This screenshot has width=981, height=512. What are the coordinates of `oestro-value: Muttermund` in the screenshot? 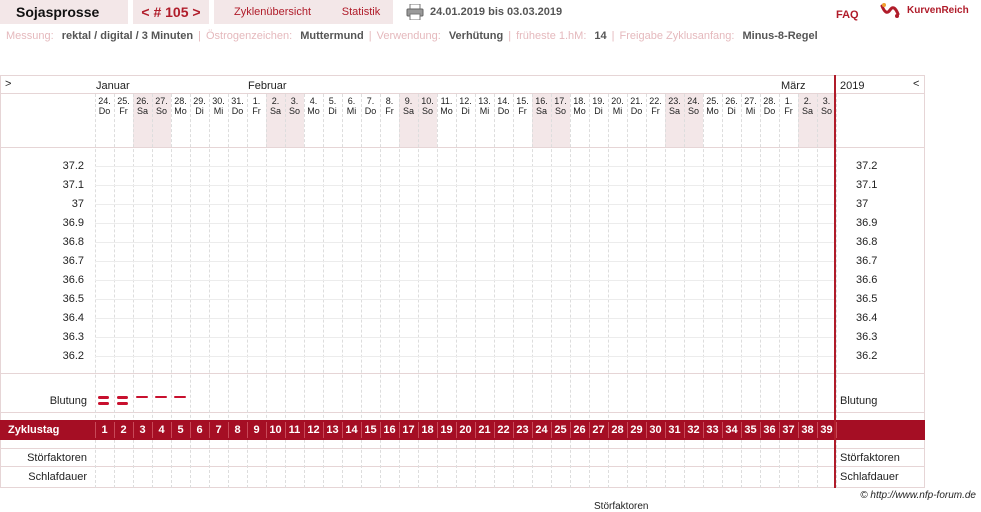 It's located at (332, 36).